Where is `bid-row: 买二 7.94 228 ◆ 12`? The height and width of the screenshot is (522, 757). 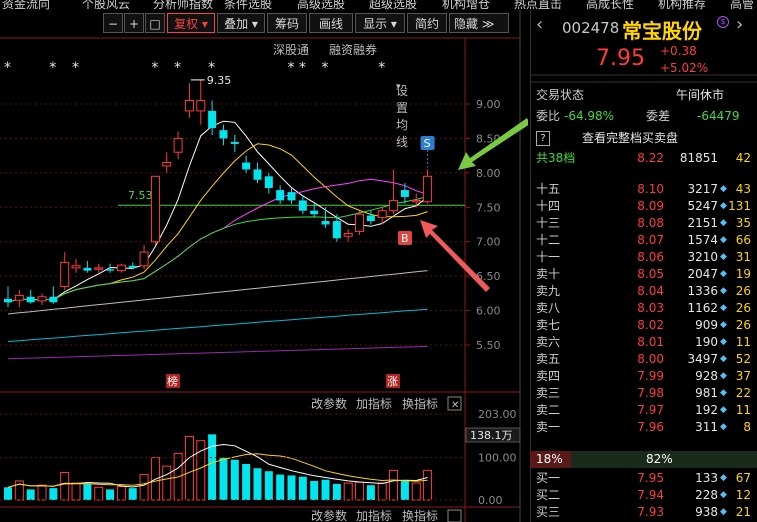 bid-row: 买二 7.94 228 ◆ 12 is located at coordinates (643, 495).